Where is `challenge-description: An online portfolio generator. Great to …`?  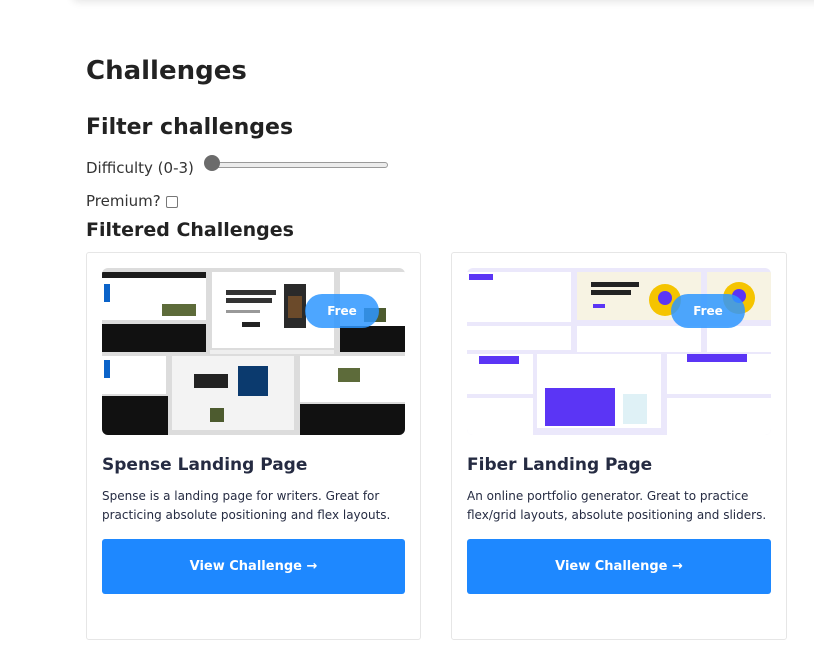 challenge-description: An online portfolio generator. Great to … is located at coordinates (617, 505).